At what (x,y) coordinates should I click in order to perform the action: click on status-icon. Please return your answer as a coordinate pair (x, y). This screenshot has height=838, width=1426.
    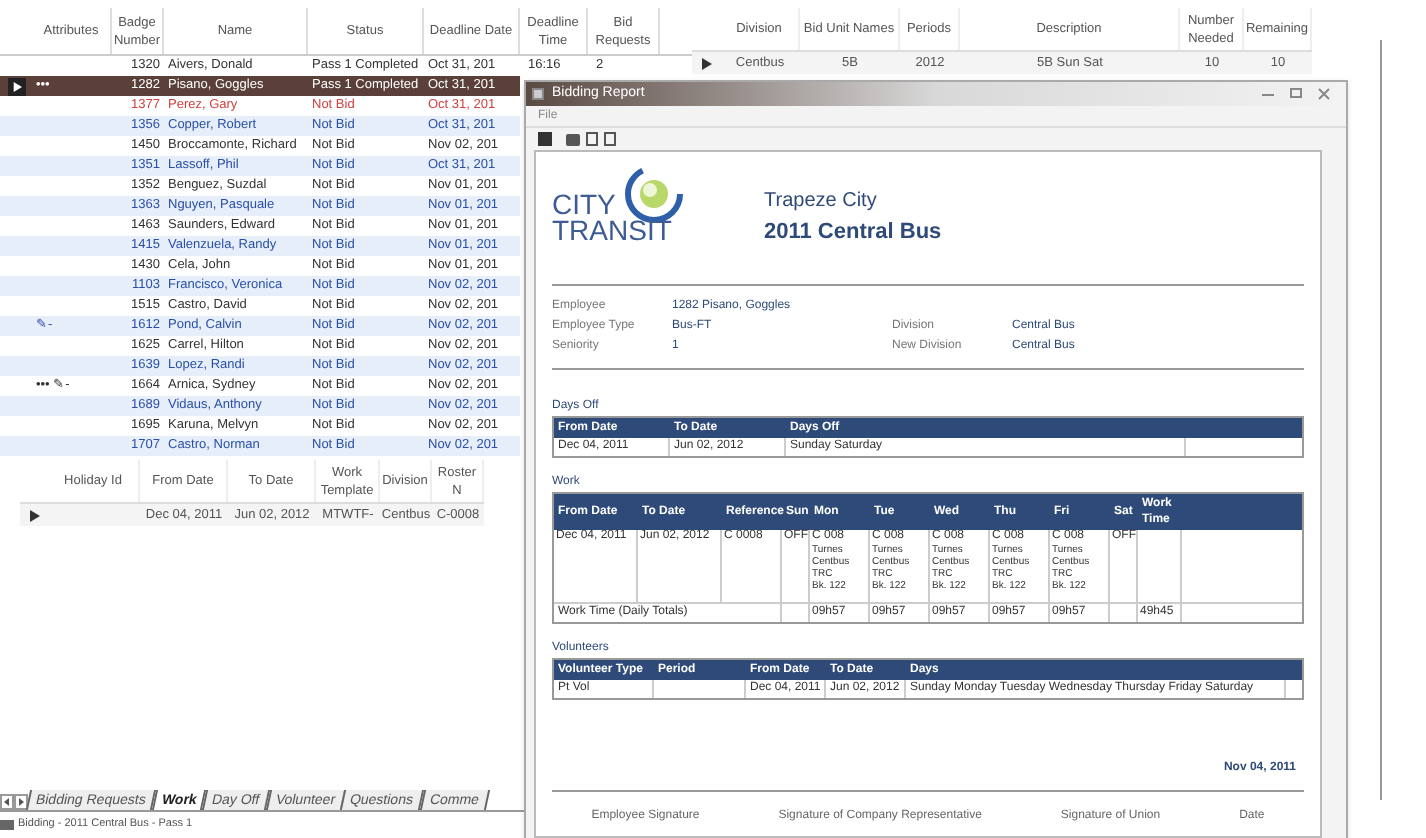
    Looking at the image, I should click on (7, 824).